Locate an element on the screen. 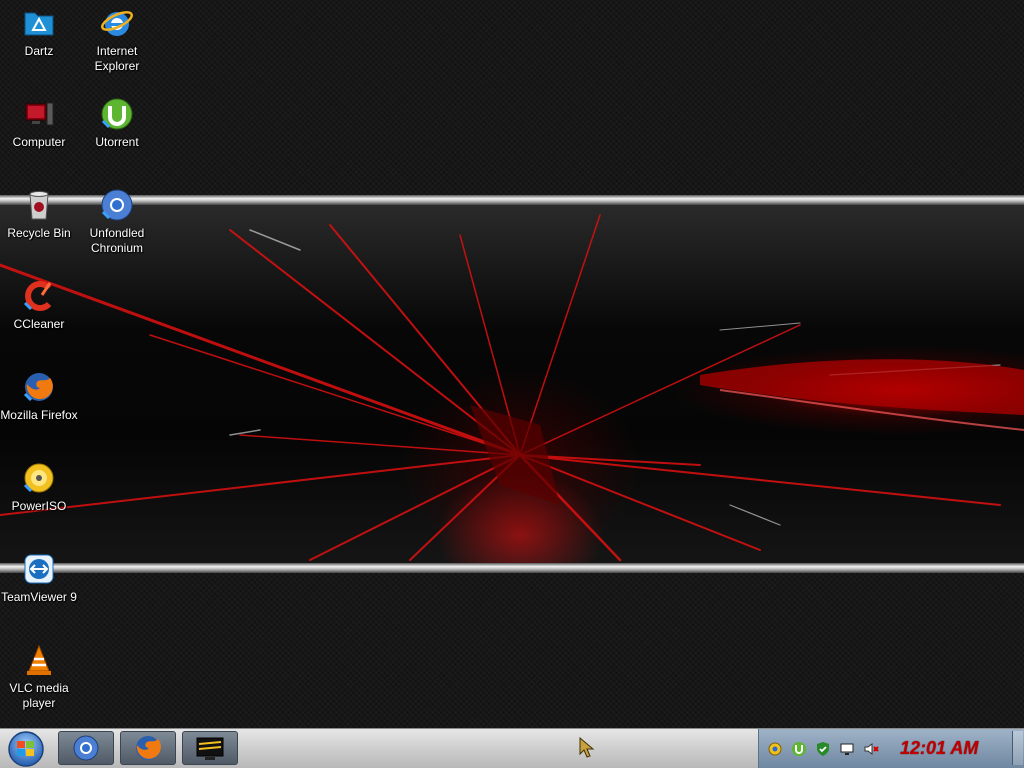 This screenshot has height=773, width=1024. poweriso-icon is located at coordinates (39, 478).